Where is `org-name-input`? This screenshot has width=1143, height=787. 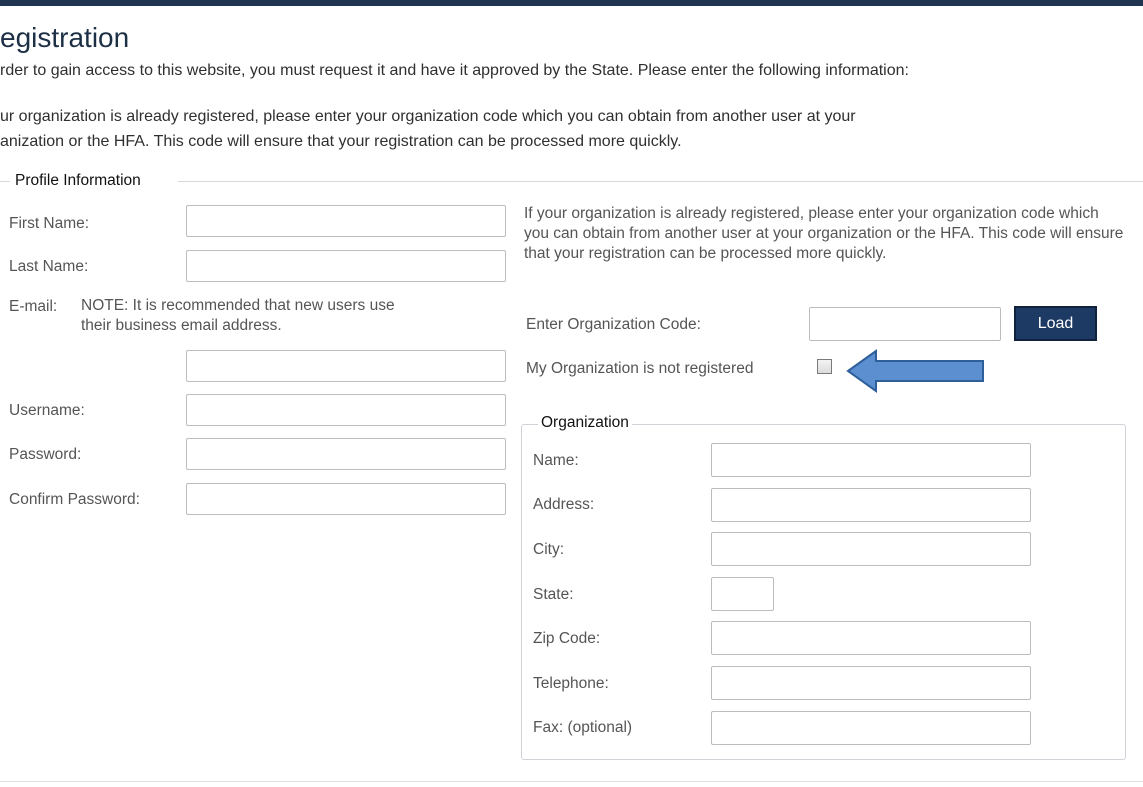
org-name-input is located at coordinates (871, 460).